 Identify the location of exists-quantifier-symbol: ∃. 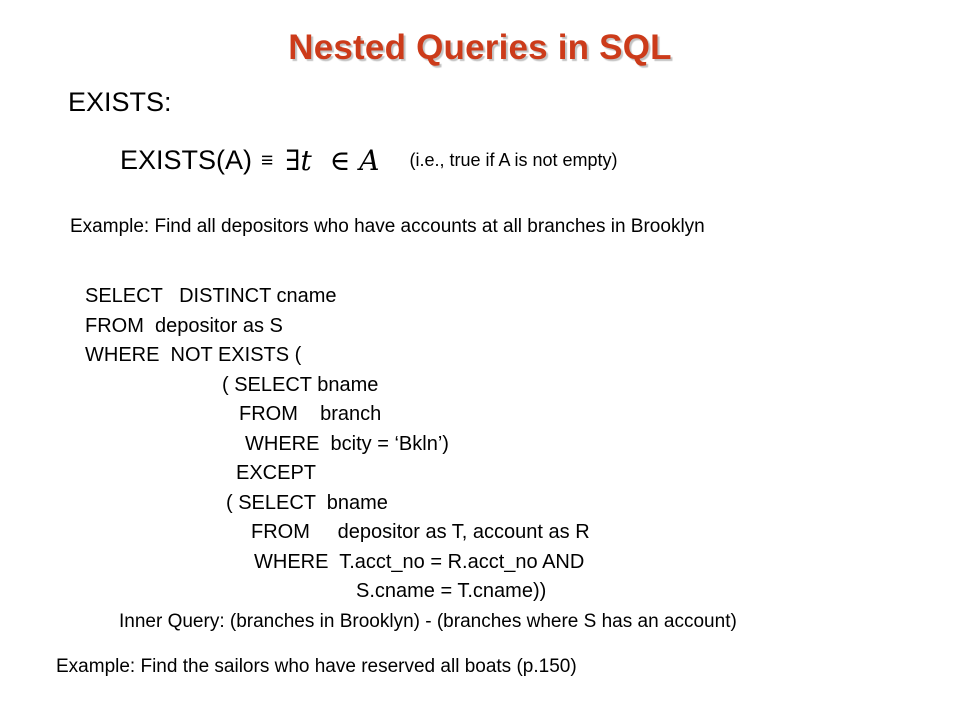
(293, 160).